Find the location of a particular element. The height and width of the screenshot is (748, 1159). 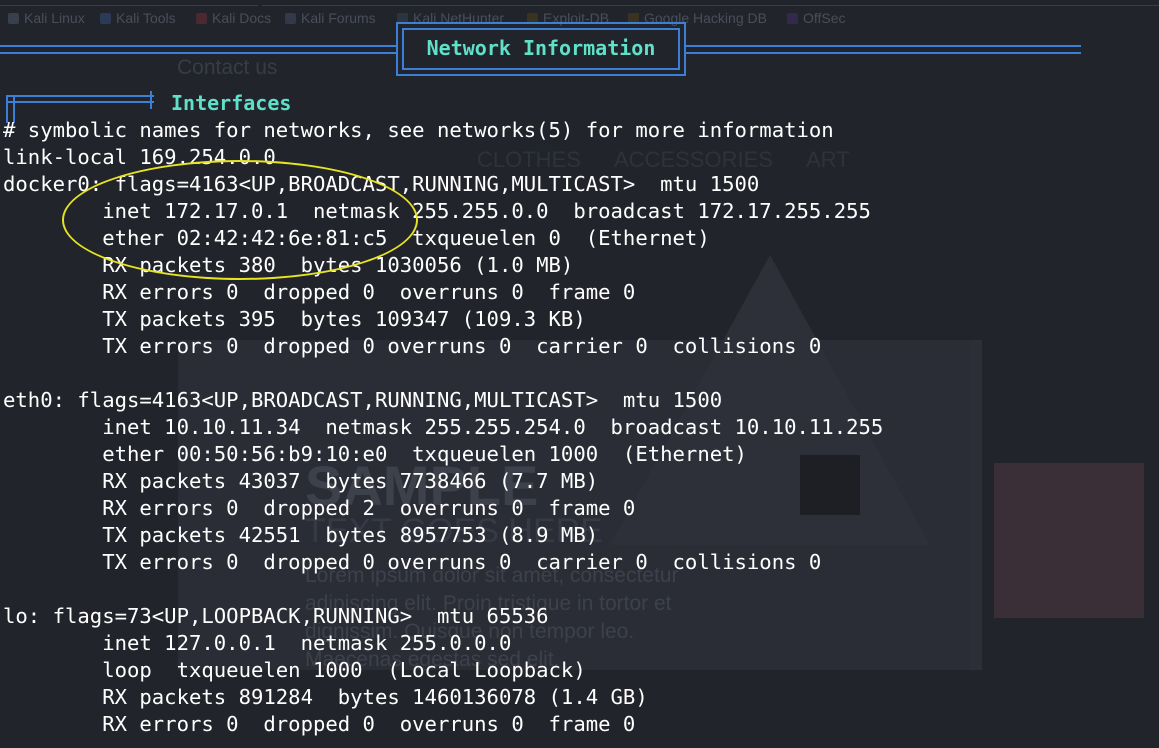

banner-rule-left is located at coordinates (199, 49).